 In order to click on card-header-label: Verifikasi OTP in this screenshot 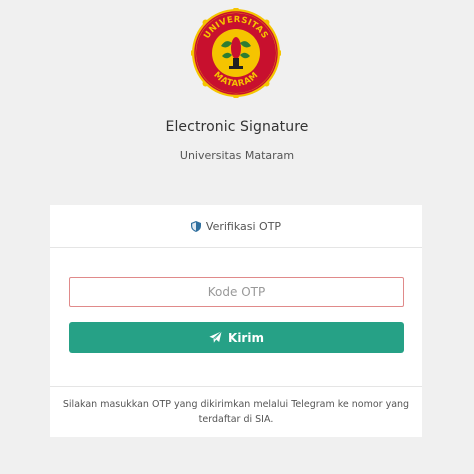, I will do `click(243, 226)`.